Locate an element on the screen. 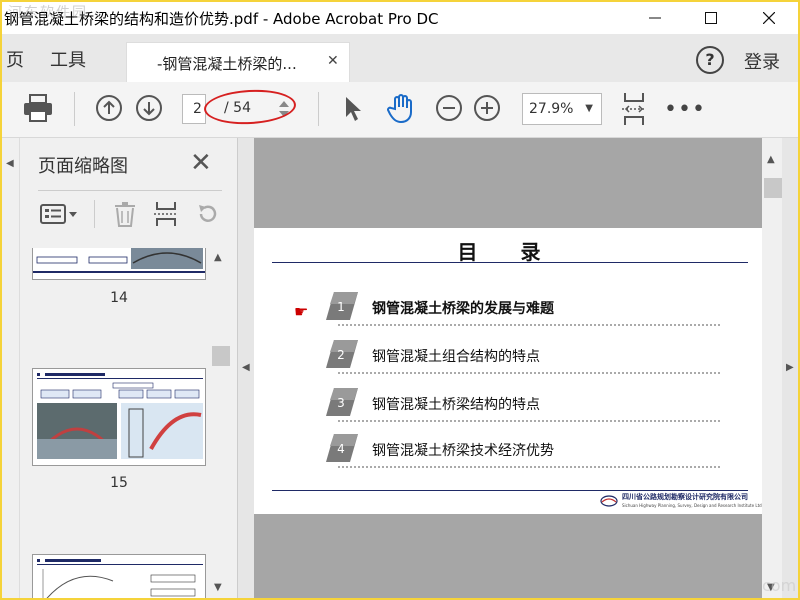 Image resolution: width=800 pixels, height=600 pixels. zoom-in-icon is located at coordinates (487, 108).